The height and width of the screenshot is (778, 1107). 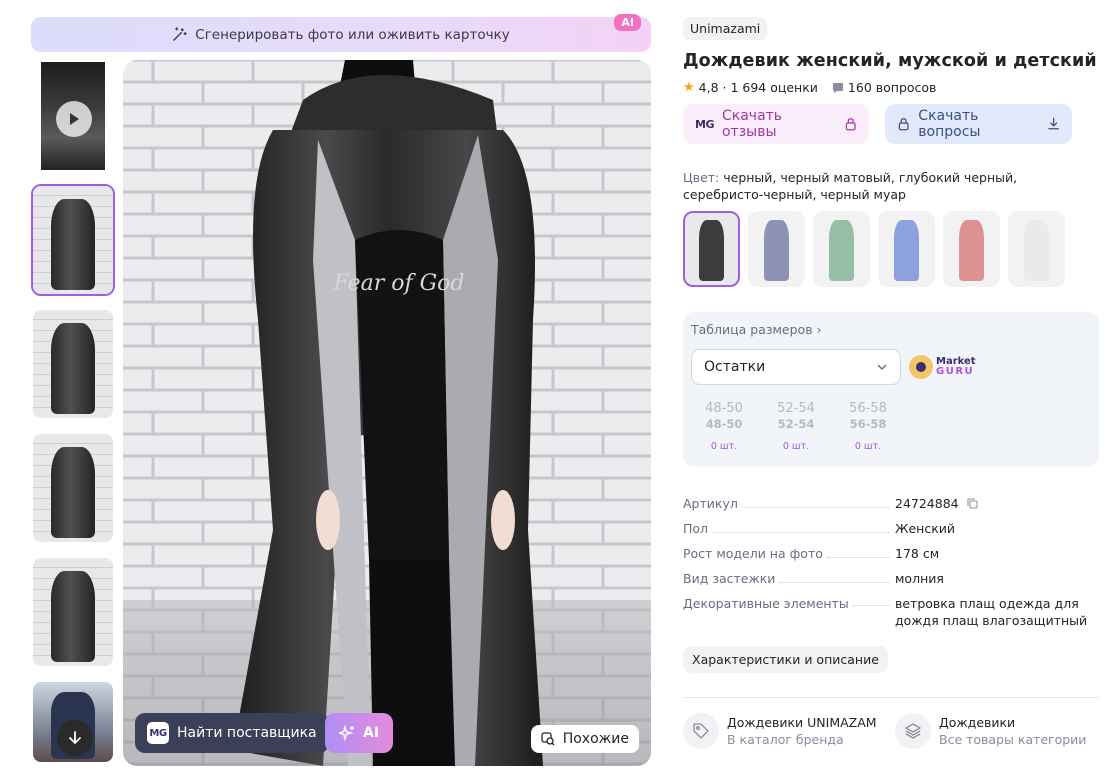 I want to click on size-table-link: Таблица размеров ›, so click(x=891, y=329).